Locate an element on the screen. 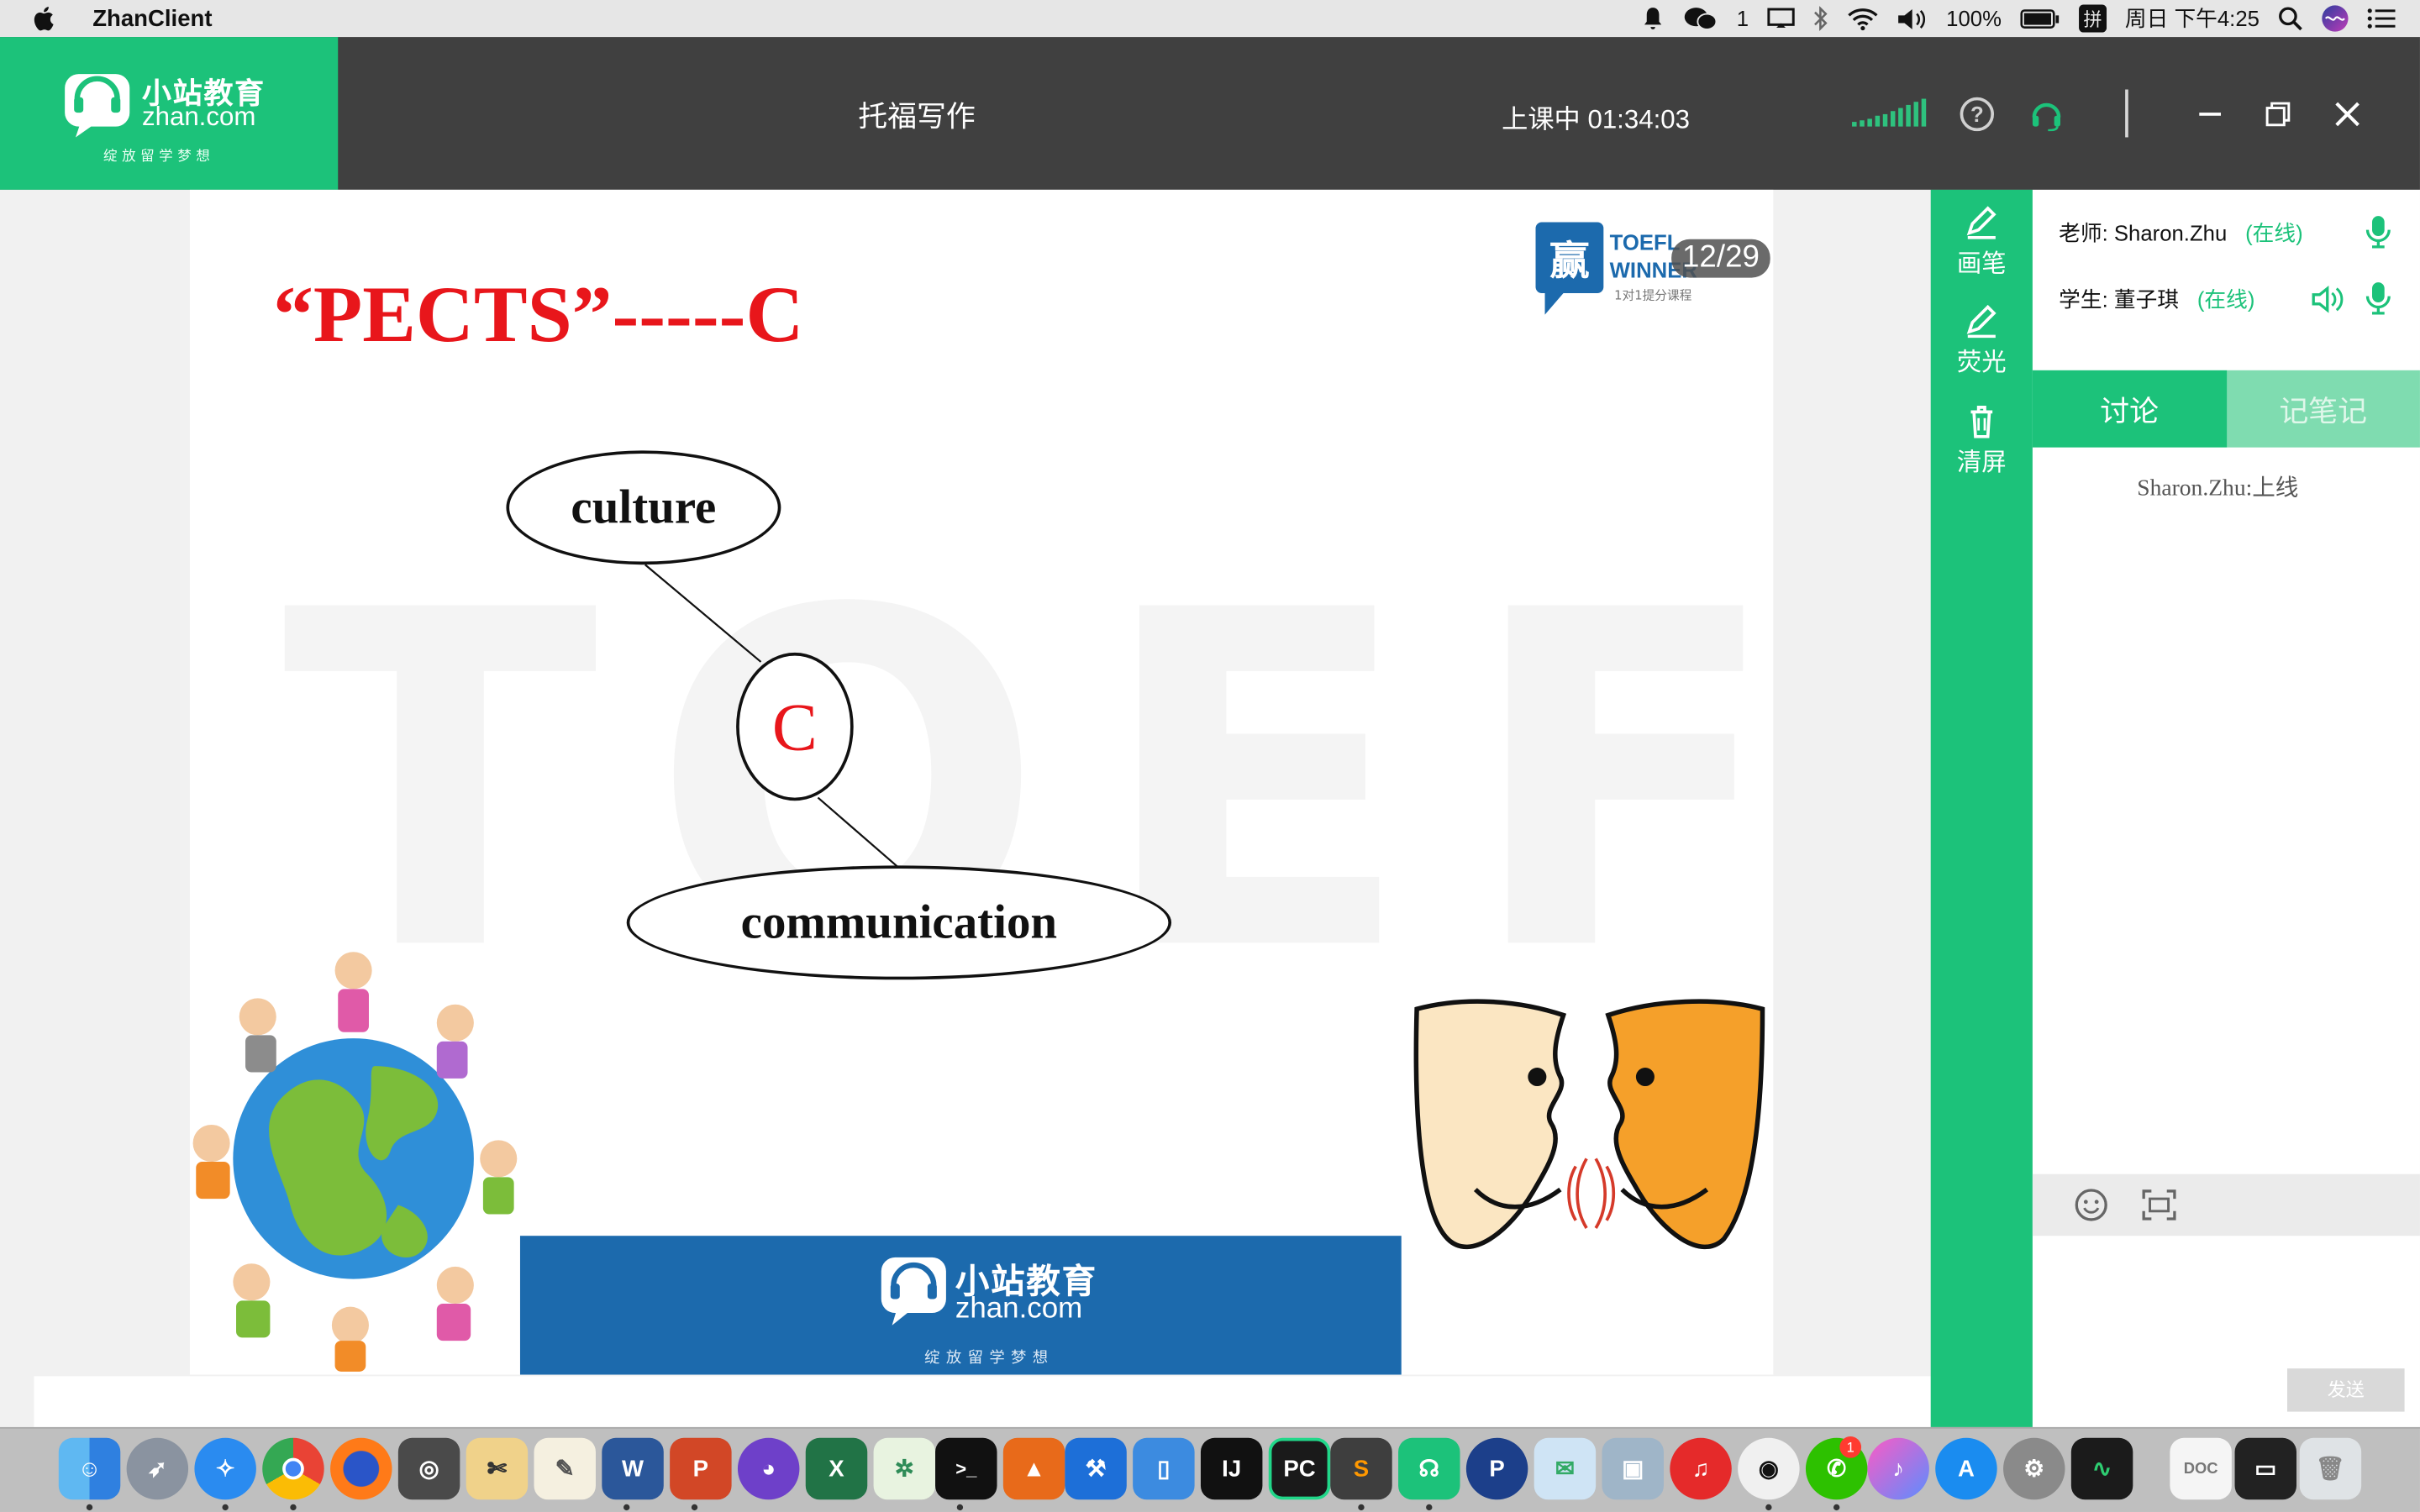 This screenshot has height=1512, width=2420. wifi-icon is located at coordinates (1863, 18).